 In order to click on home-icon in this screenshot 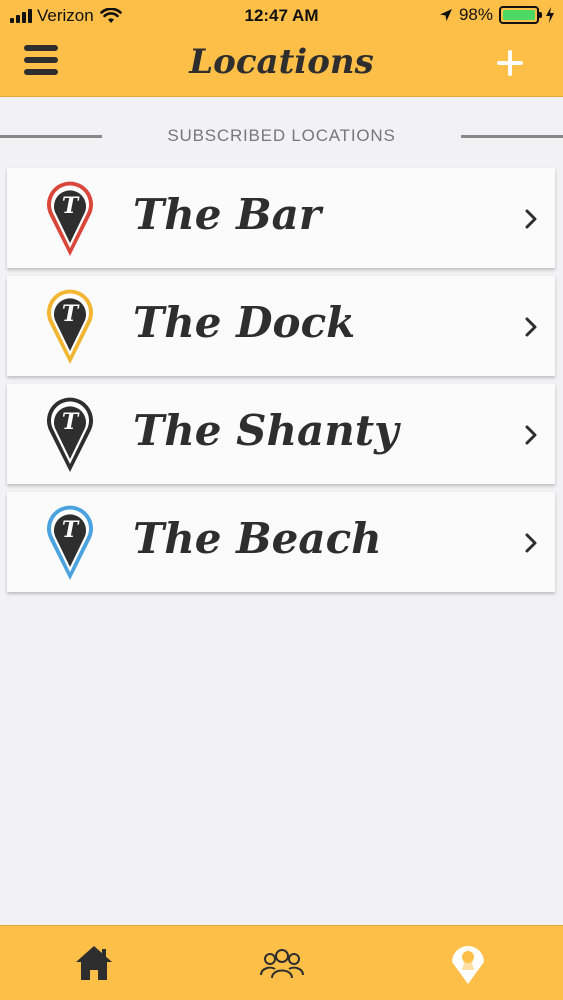, I will do `click(94, 963)`.